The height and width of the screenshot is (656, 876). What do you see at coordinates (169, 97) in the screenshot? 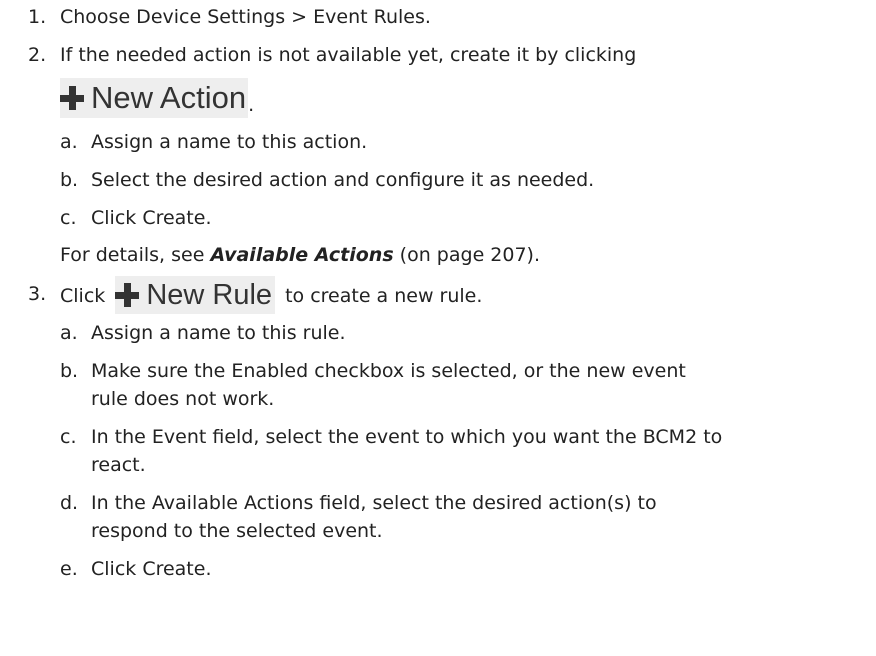
I see `new-action-button-label: New Action` at bounding box center [169, 97].